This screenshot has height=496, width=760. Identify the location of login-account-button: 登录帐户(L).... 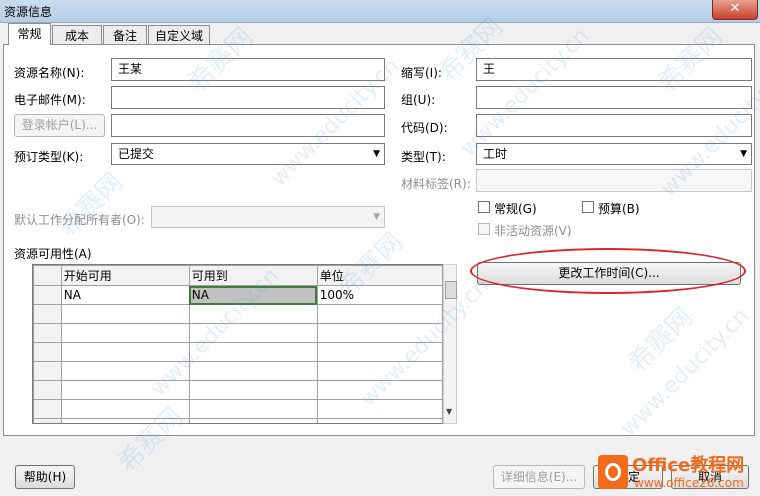
(59, 125).